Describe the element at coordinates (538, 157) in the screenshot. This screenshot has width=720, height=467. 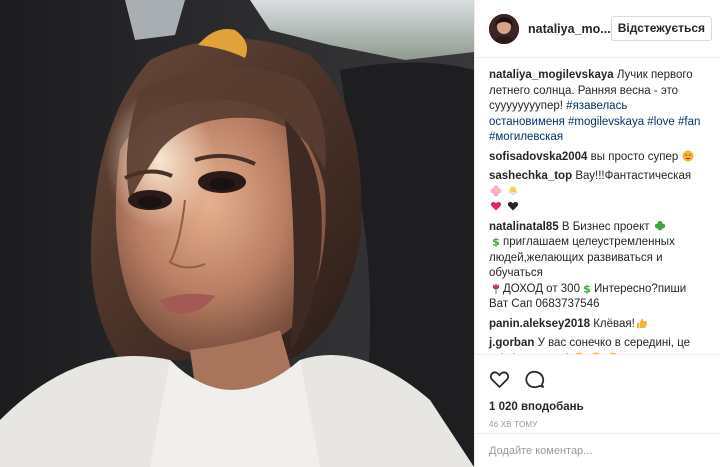
I see `comment-username: sofisadovska2004` at that location.